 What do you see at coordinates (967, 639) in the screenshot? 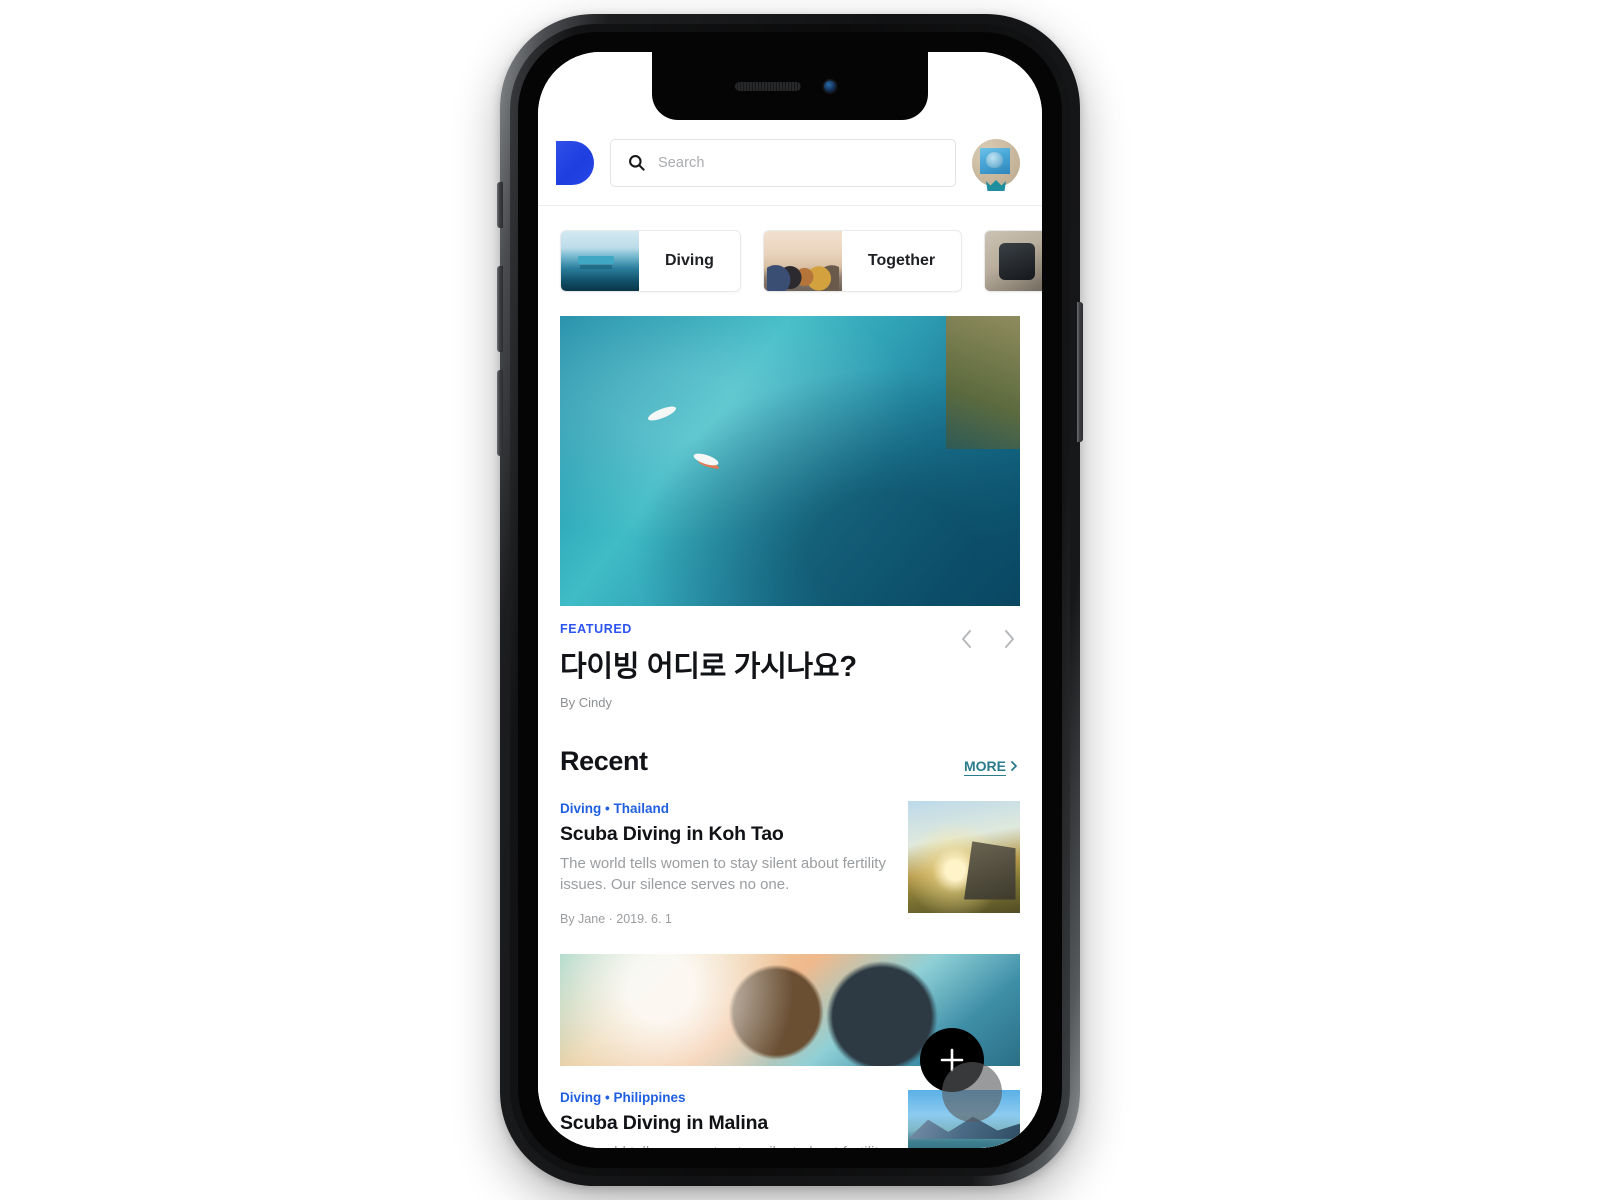
I see `chevron-left-icon` at bounding box center [967, 639].